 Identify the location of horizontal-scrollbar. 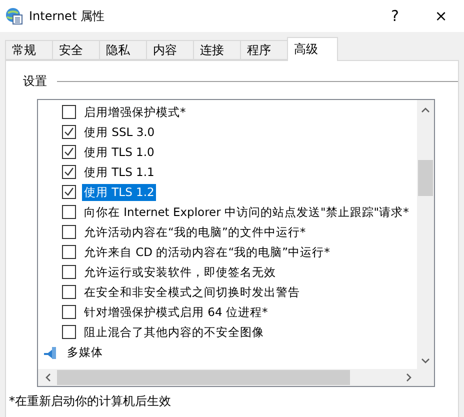
(227, 377).